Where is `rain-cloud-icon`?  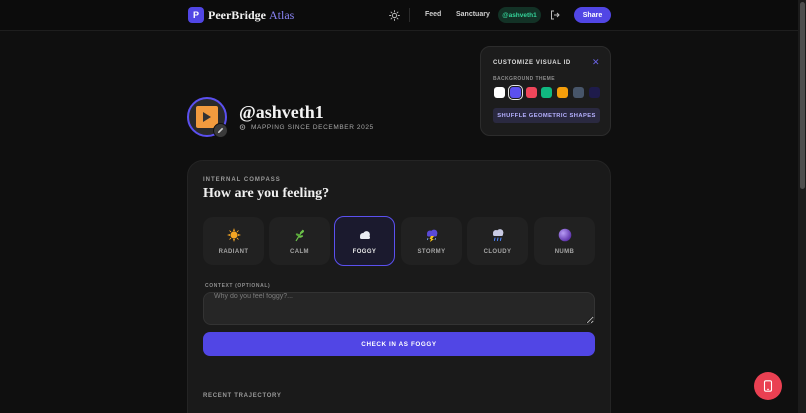 rain-cloud-icon is located at coordinates (497, 235).